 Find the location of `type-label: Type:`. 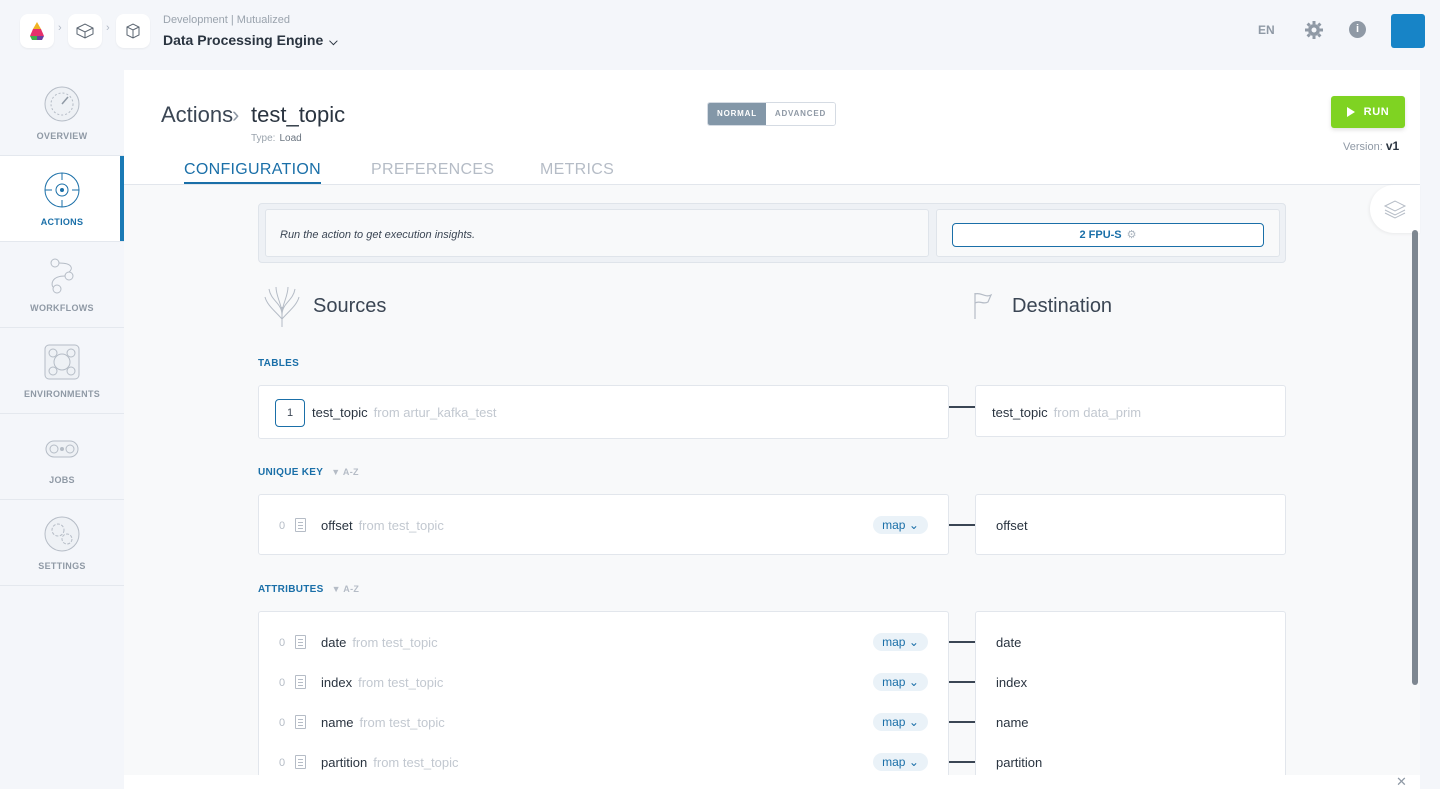

type-label: Type: is located at coordinates (263, 138).